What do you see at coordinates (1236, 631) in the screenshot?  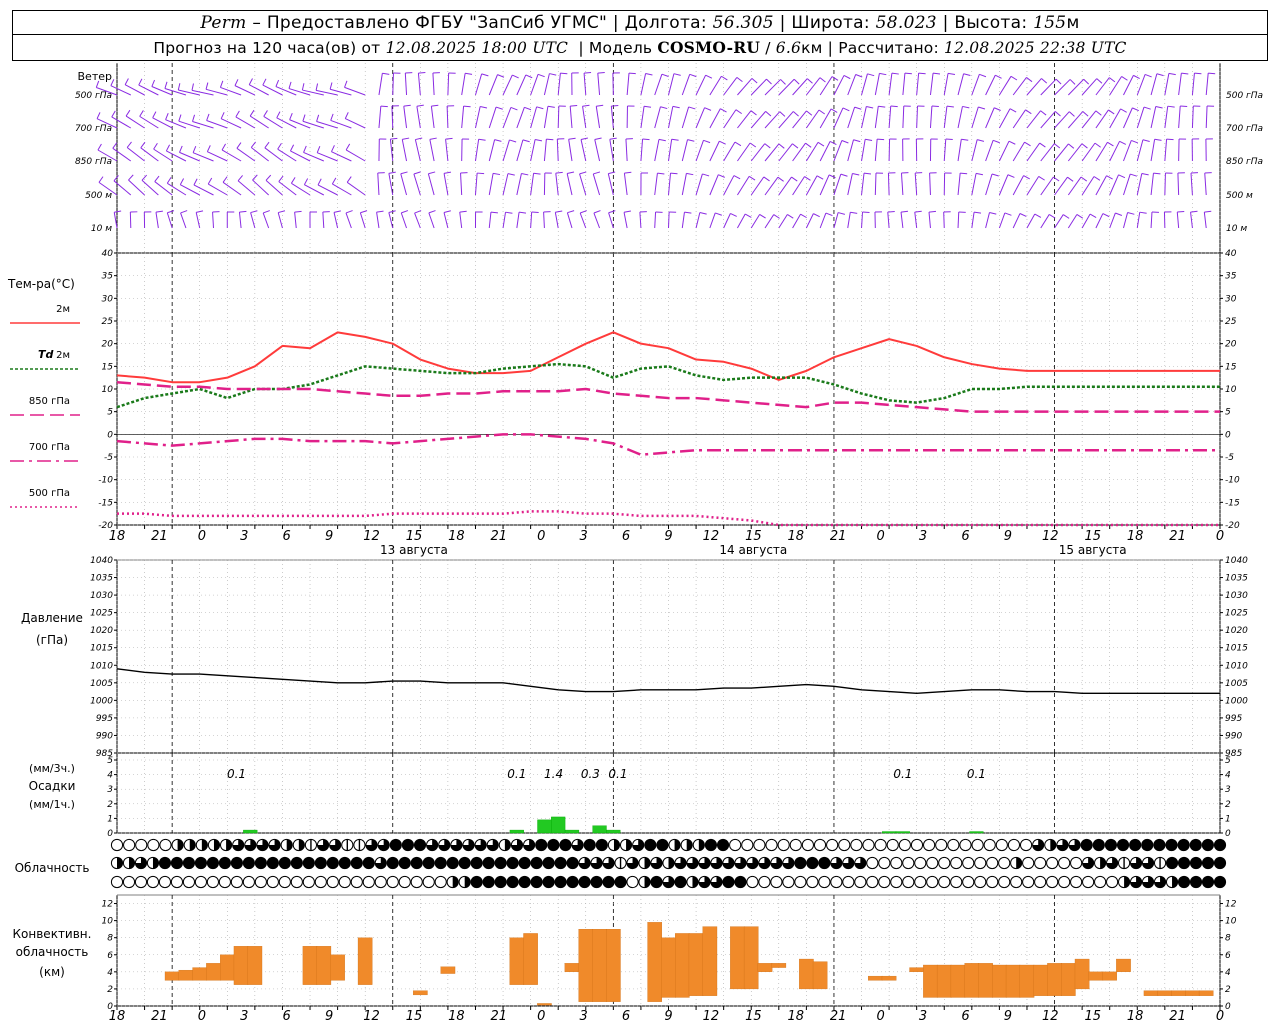 I see `pressure-axis-tick-label: 1020` at bounding box center [1236, 631].